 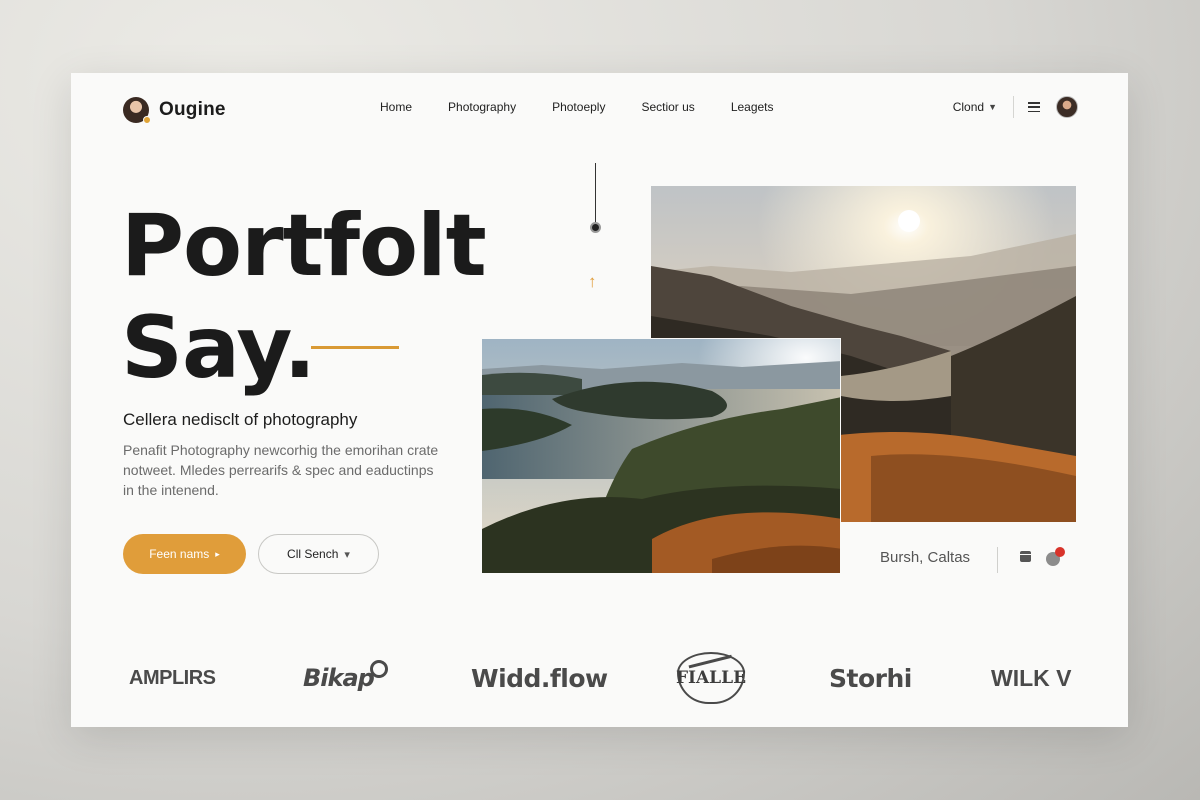 I want to click on secondary-search-button: Cll Sench ▾, so click(x=318, y=554).